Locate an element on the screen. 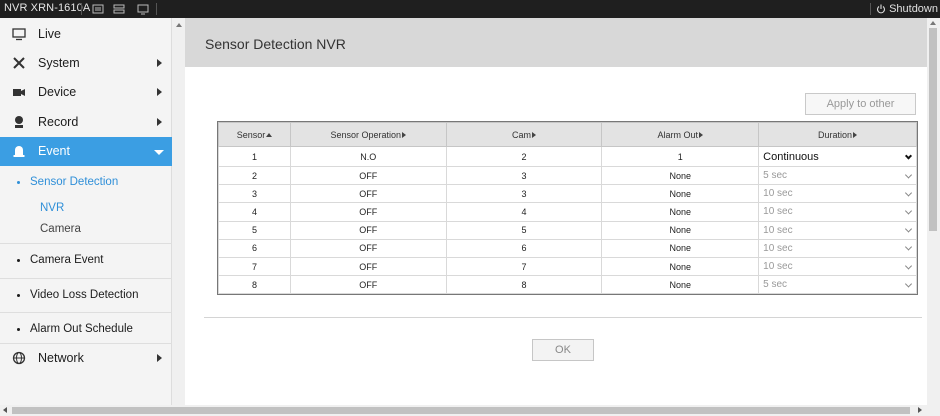 The image size is (940, 416). column-header-alarm-out: Alarm Out is located at coordinates (680, 134).